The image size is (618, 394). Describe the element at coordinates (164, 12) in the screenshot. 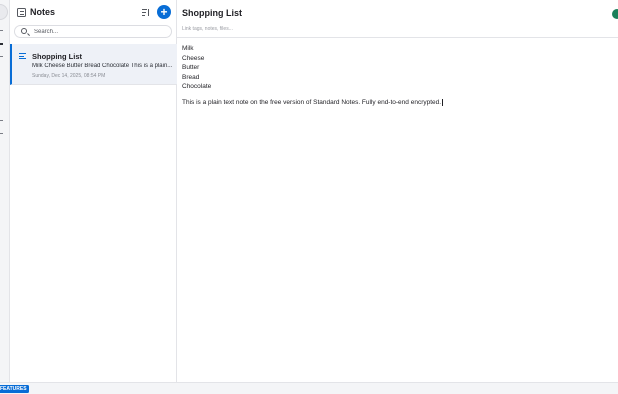

I see `new-note-button: +` at that location.